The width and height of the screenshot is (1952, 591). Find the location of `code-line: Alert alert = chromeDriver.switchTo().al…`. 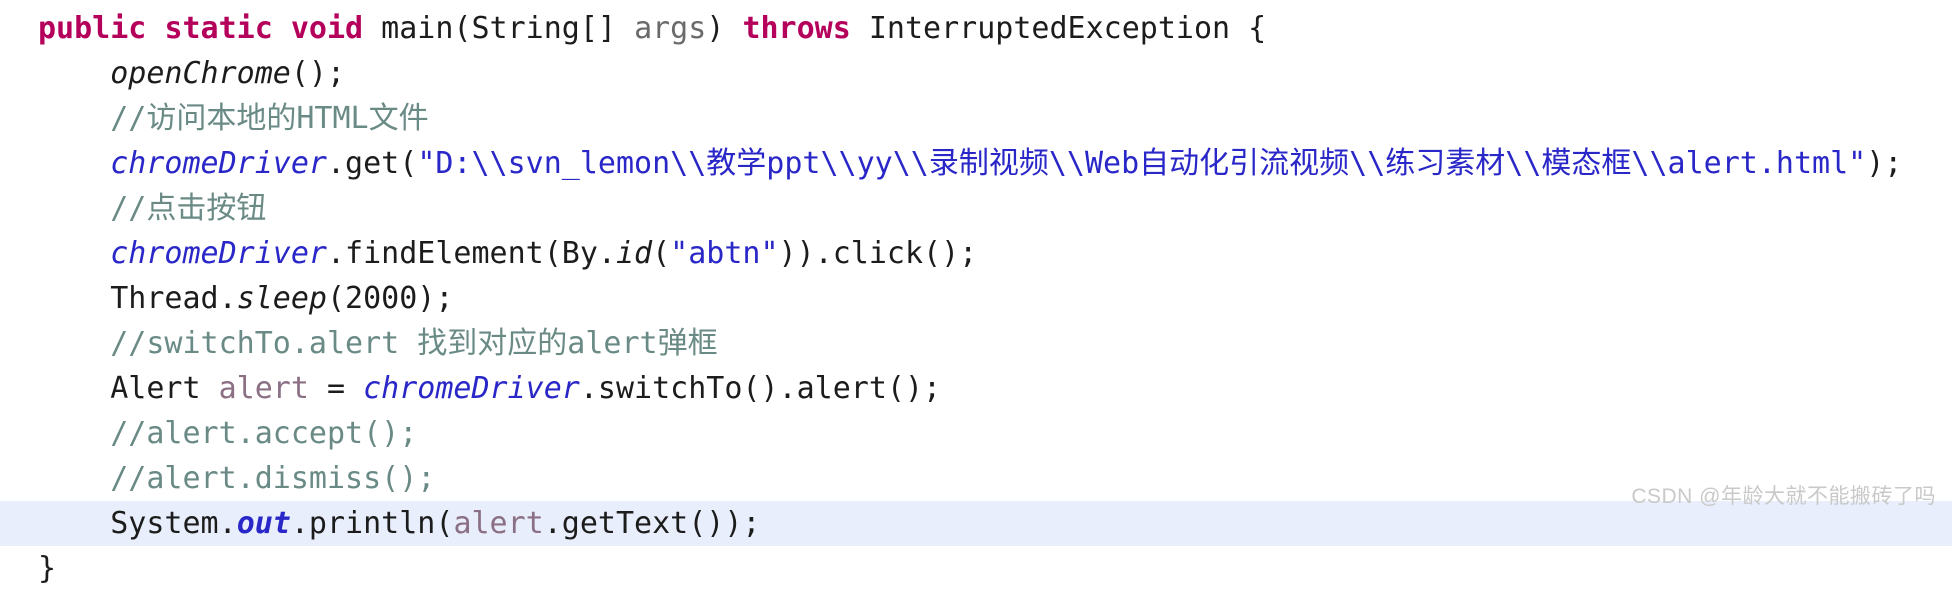

code-line: Alert alert = chromeDriver.switchTo().al… is located at coordinates (976, 388).